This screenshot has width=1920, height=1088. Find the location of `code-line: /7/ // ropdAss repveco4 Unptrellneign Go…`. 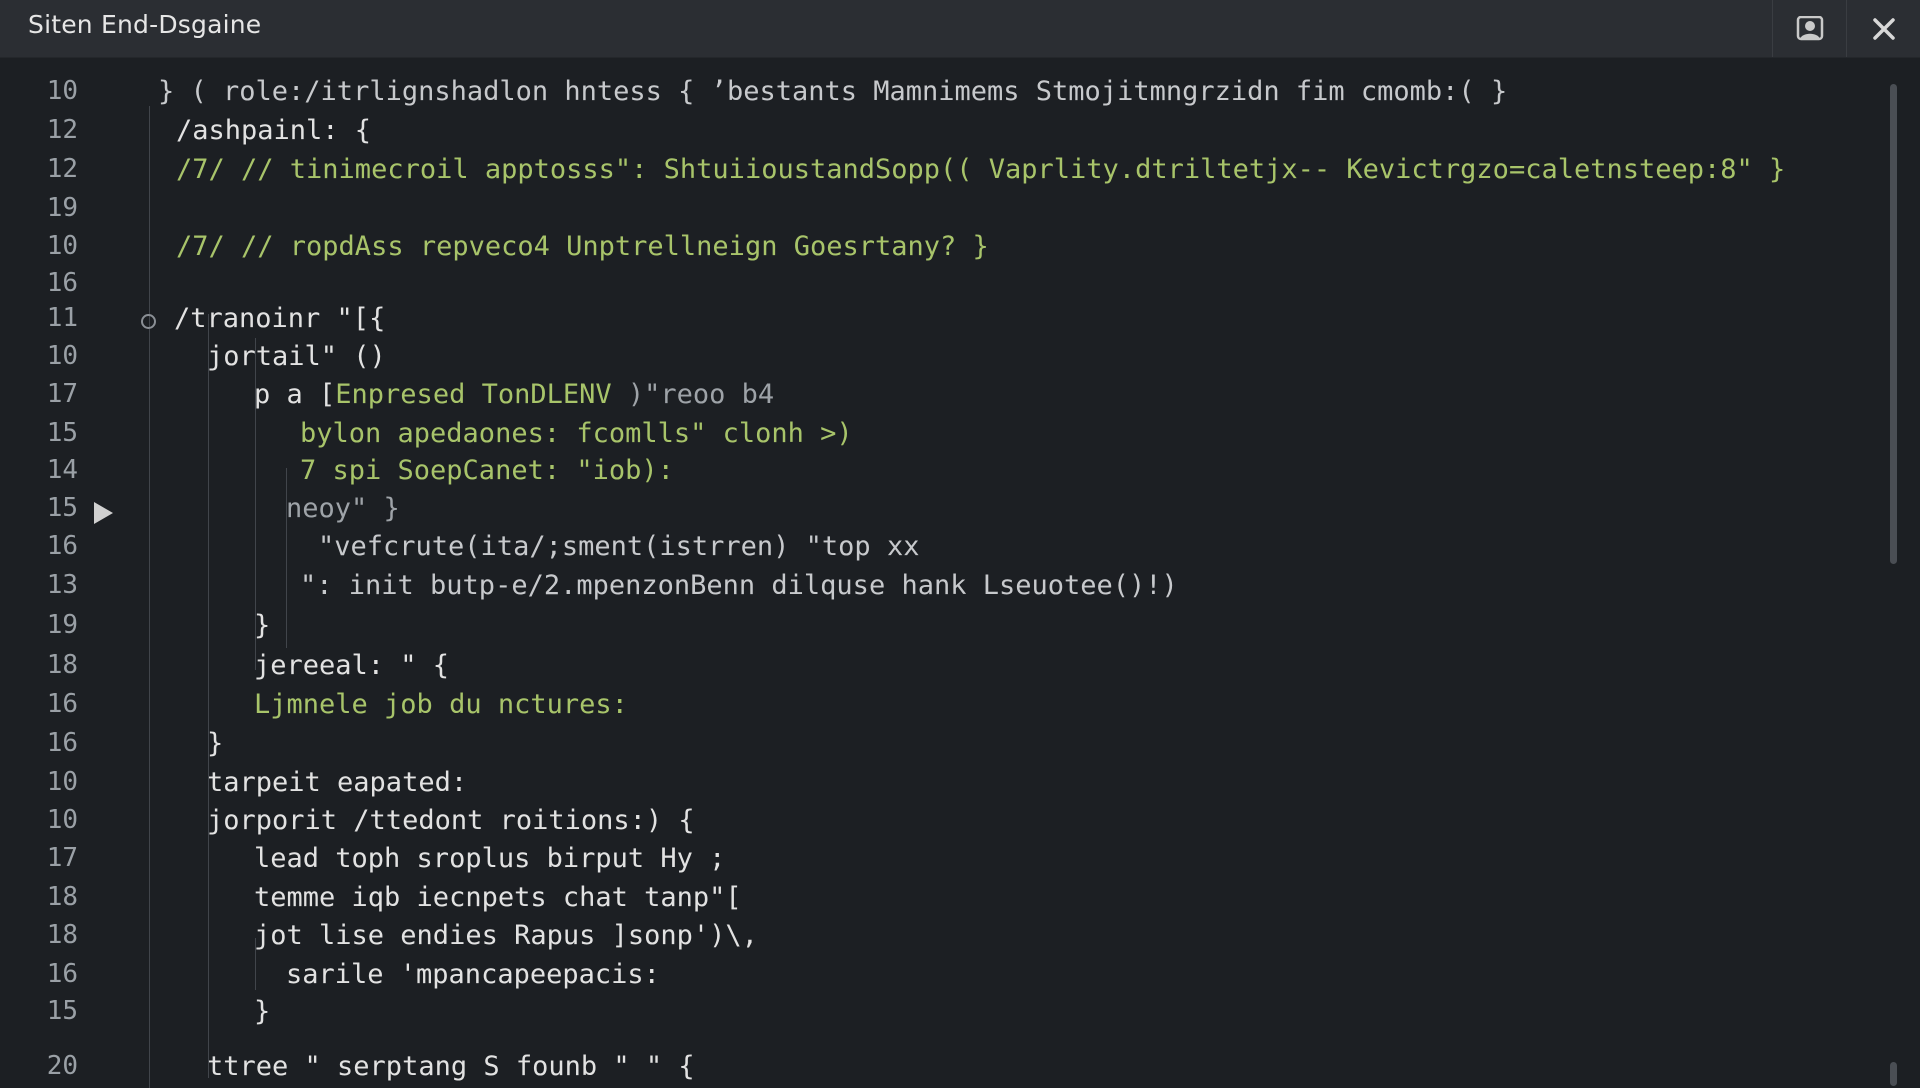

code-line: /7/ // ropdAss repveco4 Unptrellneign Go… is located at coordinates (582, 247).